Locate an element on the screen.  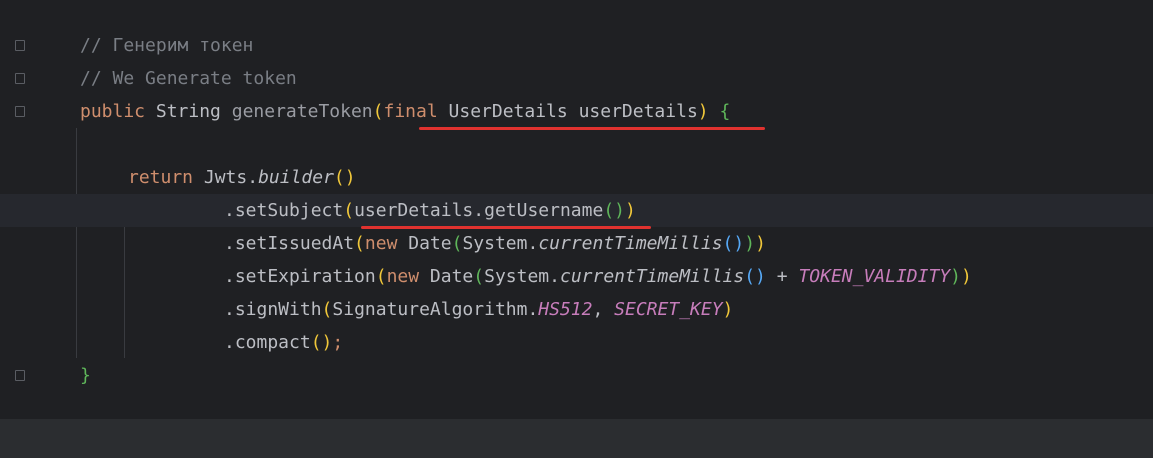
compact-call: .compact(); is located at coordinates (284, 342).